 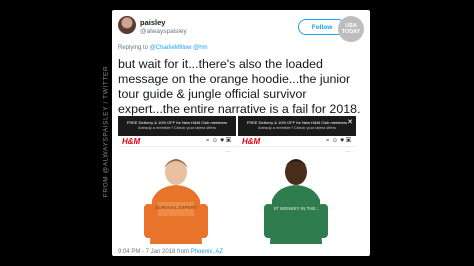 What do you see at coordinates (134, 48) in the screenshot?
I see `replying-prefix: Replying to` at bounding box center [134, 48].